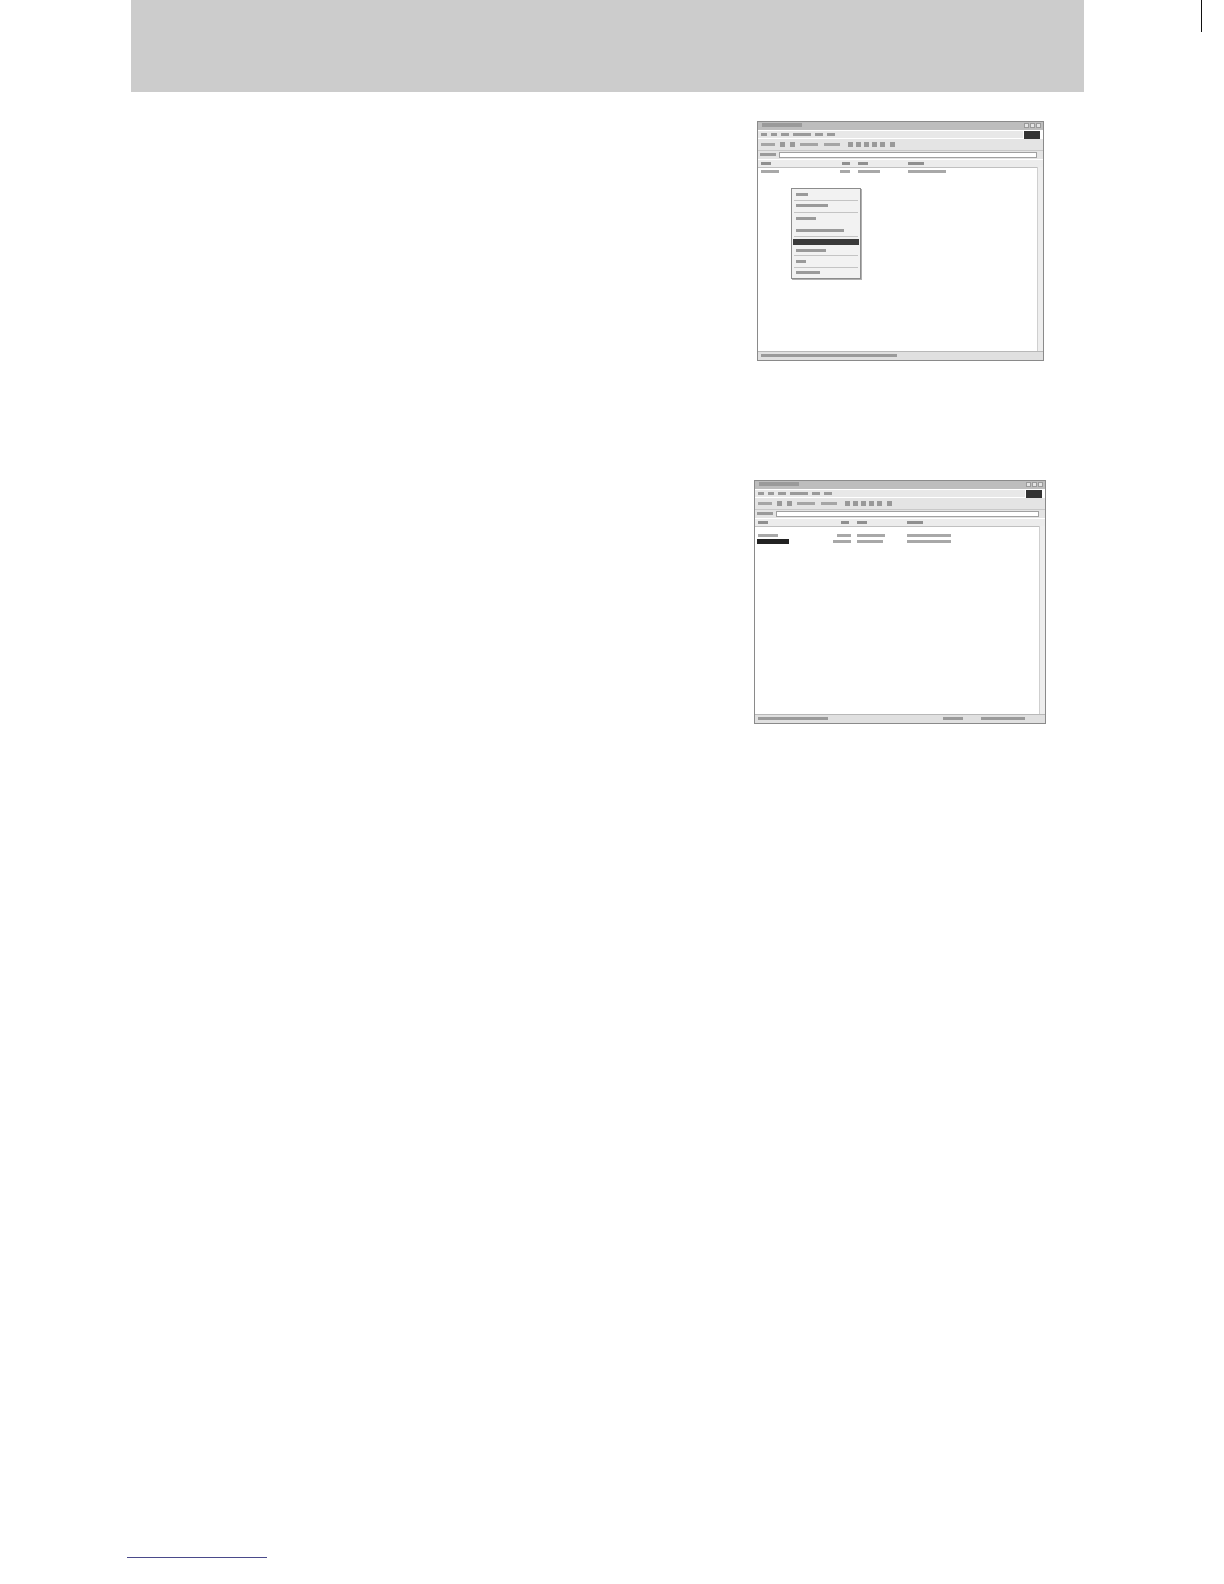 This screenshot has width=1224, height=1584. Describe the element at coordinates (607, 46) in the screenshot. I see `page-header-band` at that location.